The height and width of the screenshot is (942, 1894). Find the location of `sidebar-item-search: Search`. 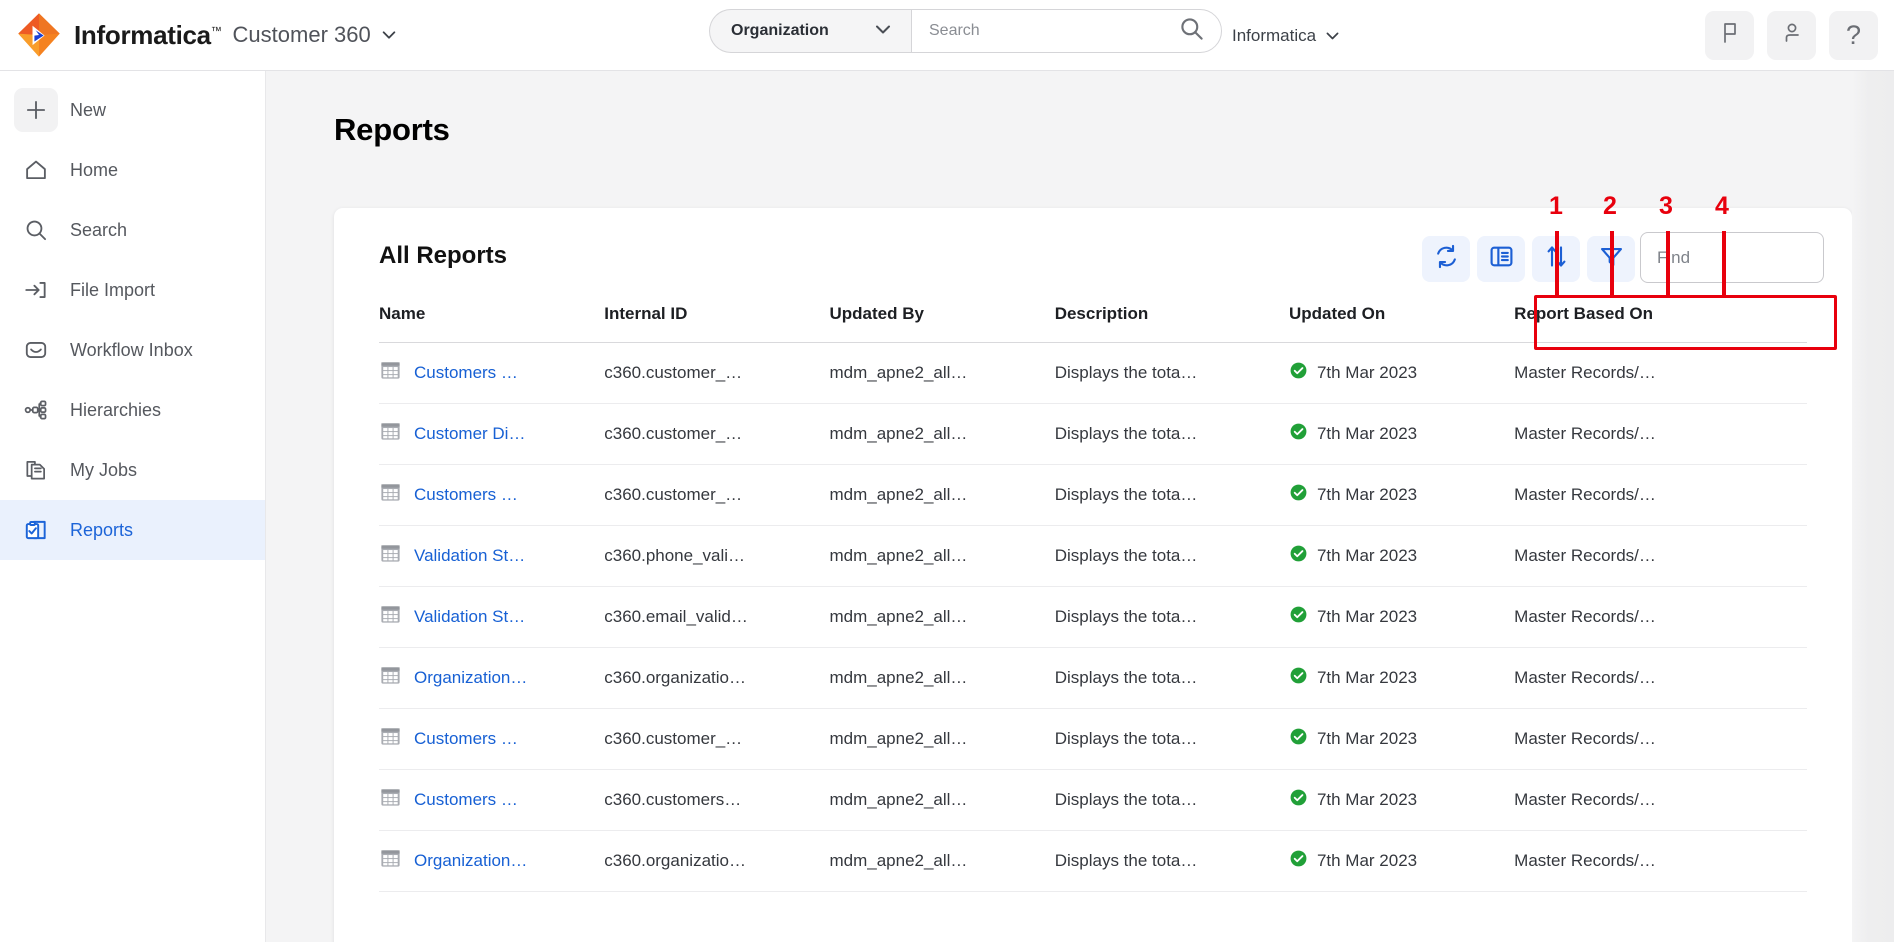

sidebar-item-search: Search is located at coordinates (132, 230).